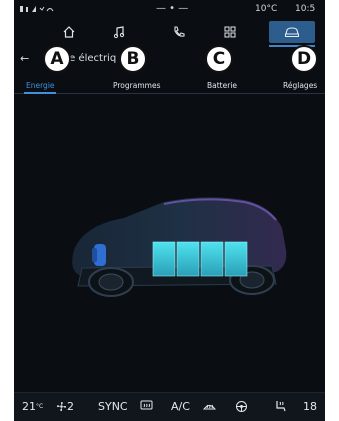 Image resolution: width=339 pixels, height=421 pixels. What do you see at coordinates (241, 406) in the screenshot?
I see `steering-heat-icon` at bounding box center [241, 406].